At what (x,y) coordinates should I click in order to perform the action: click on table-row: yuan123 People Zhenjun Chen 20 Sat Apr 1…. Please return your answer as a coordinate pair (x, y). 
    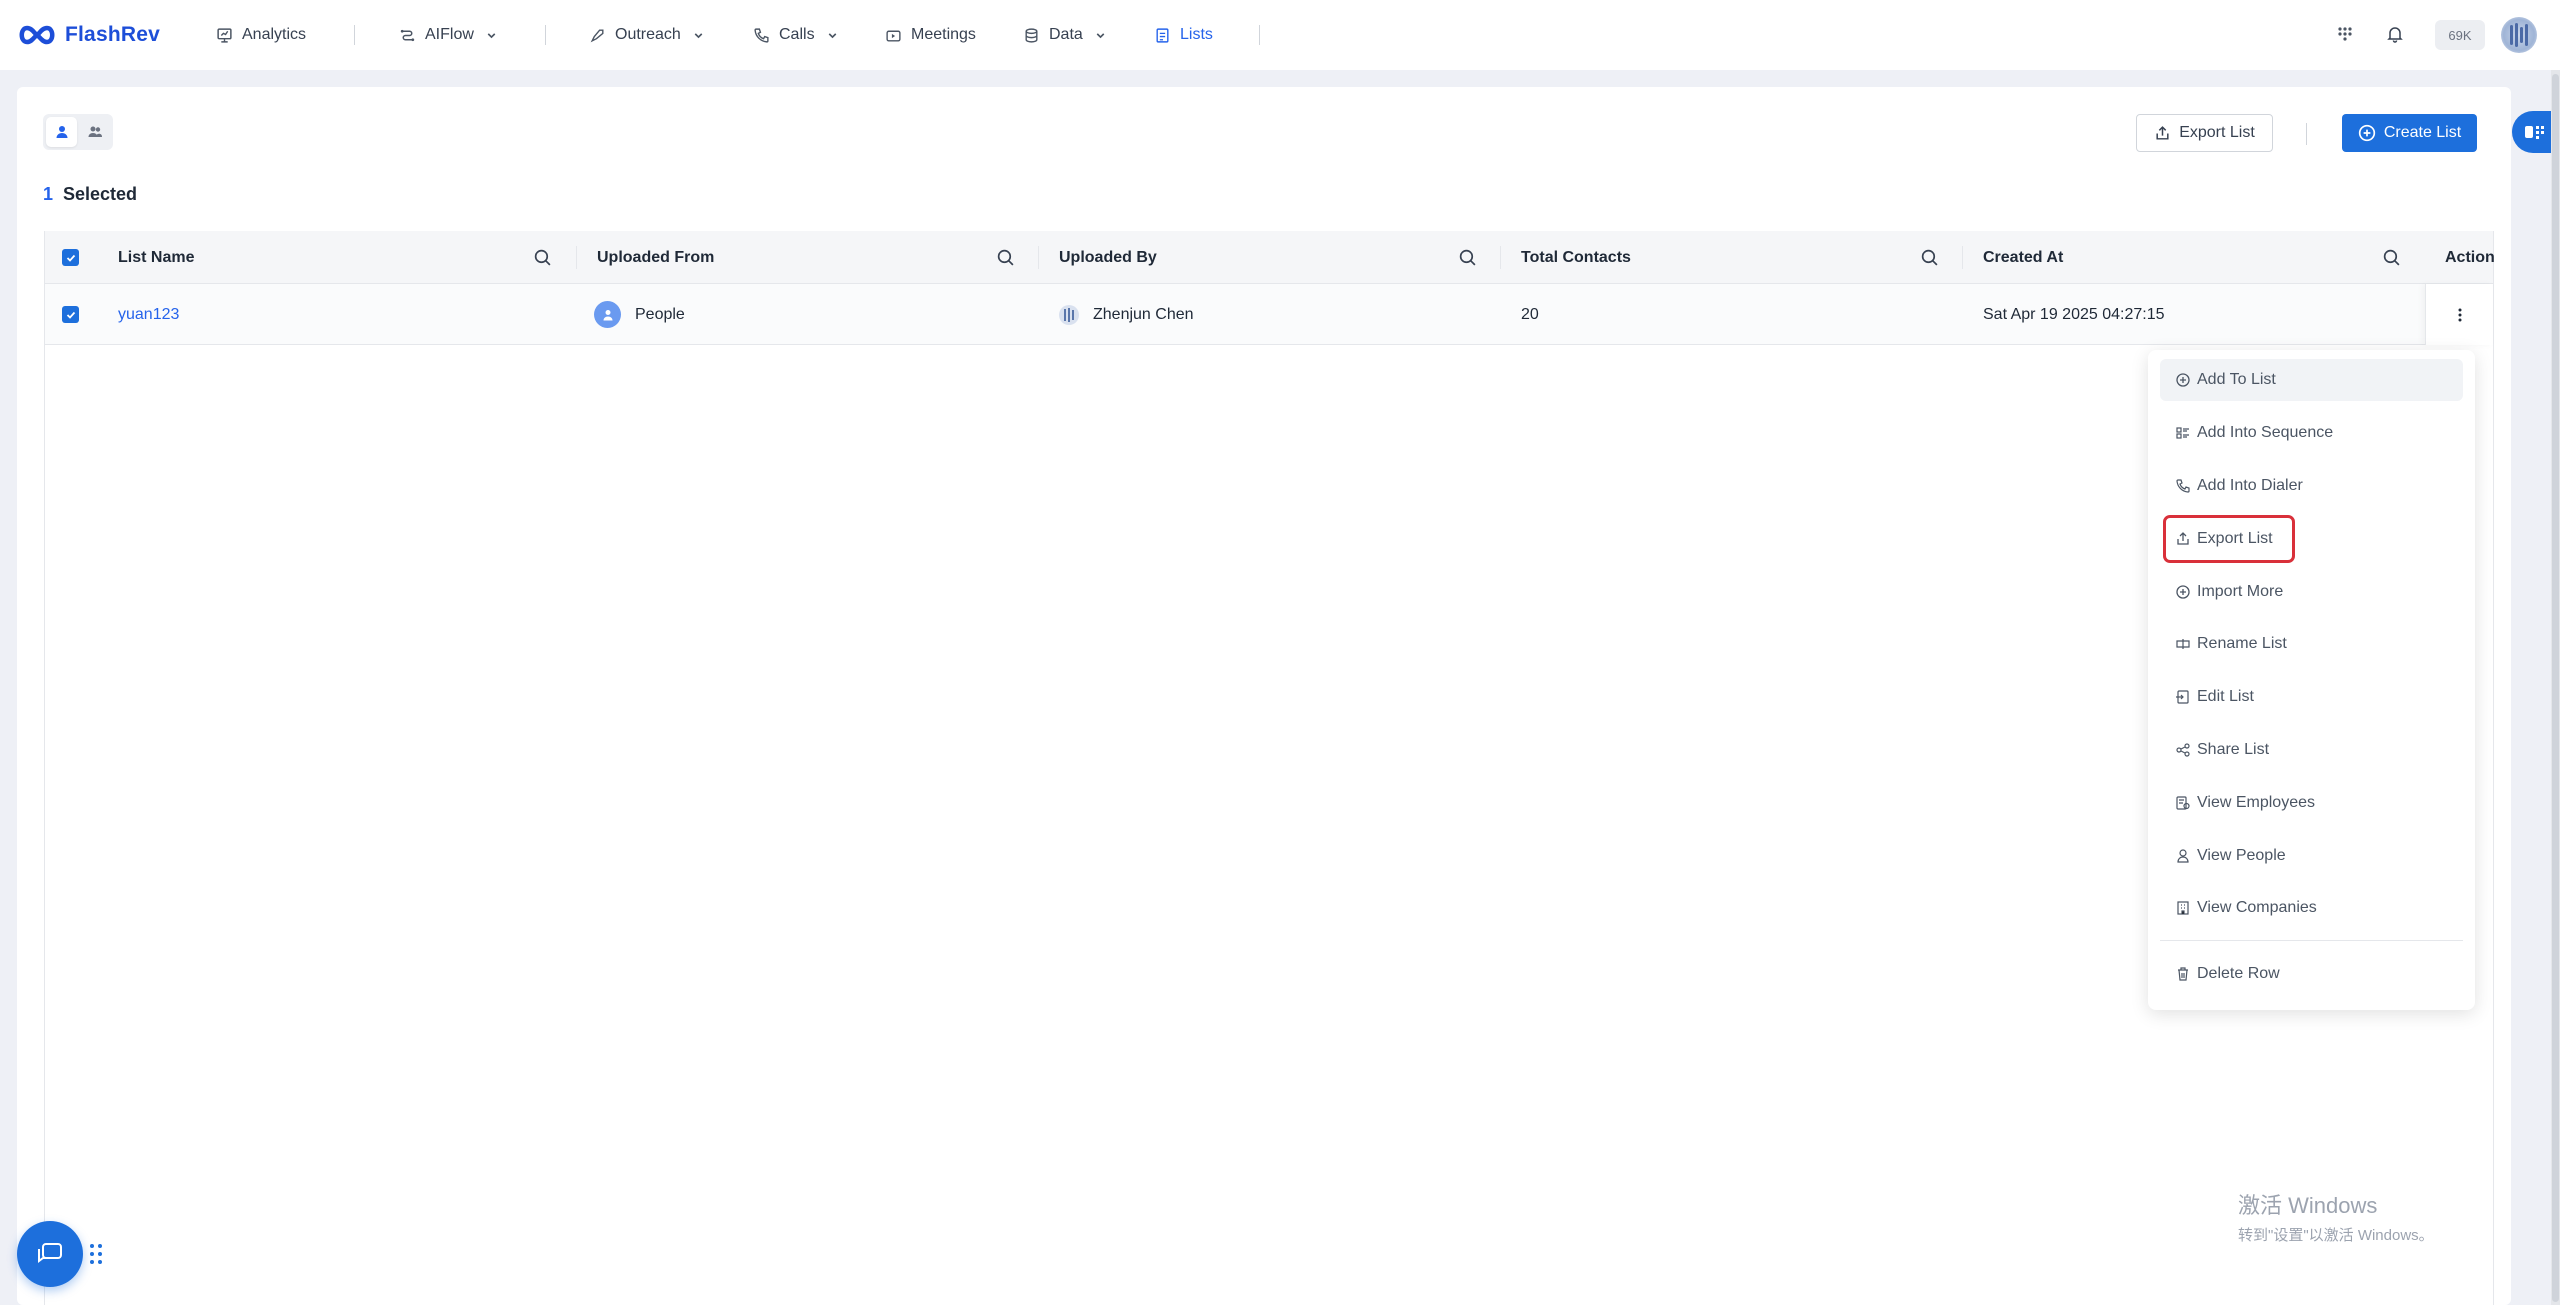
    Looking at the image, I should click on (1269, 314).